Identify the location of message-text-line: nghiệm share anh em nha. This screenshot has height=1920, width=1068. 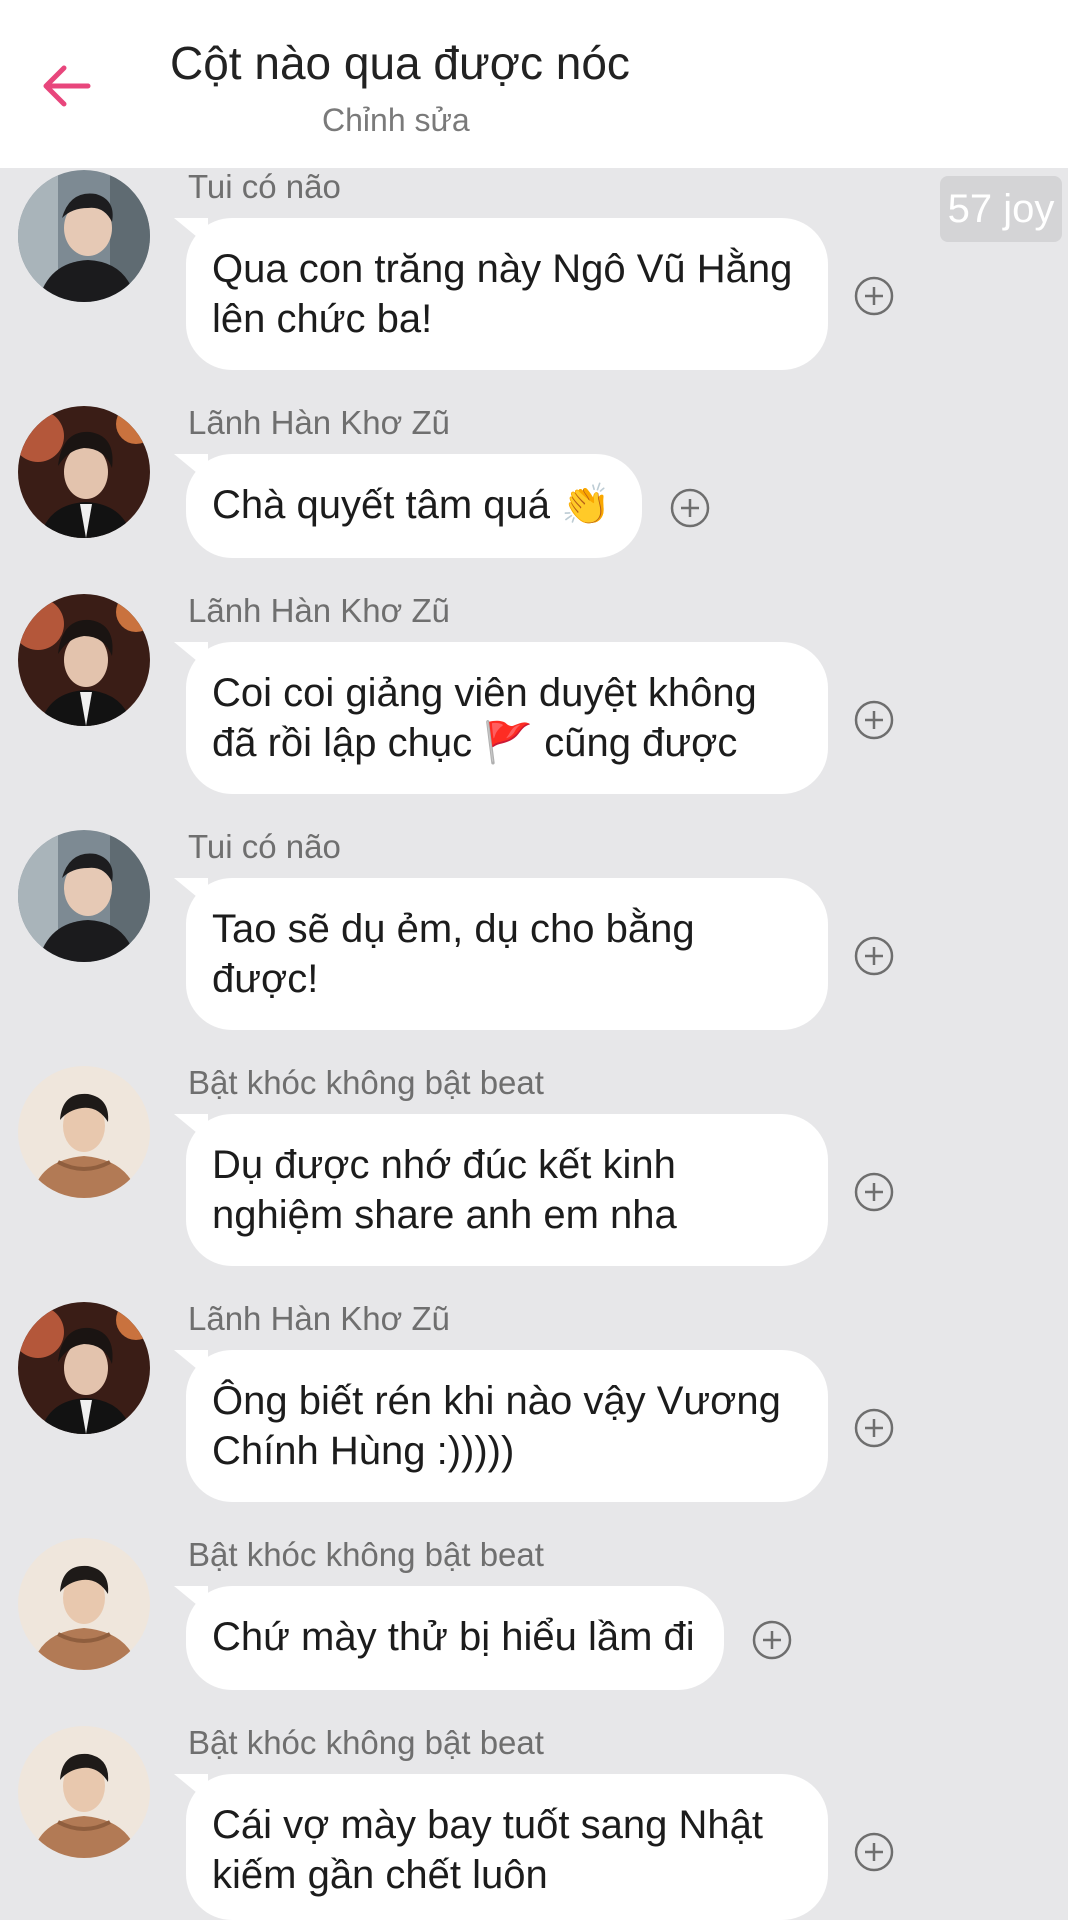
(444, 1215).